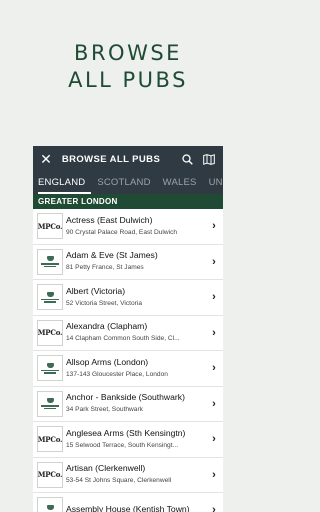 The image size is (320, 512). Describe the element at coordinates (128, 507) in the screenshot. I see `pub-name: Assembly House (Kentish Town)` at that location.